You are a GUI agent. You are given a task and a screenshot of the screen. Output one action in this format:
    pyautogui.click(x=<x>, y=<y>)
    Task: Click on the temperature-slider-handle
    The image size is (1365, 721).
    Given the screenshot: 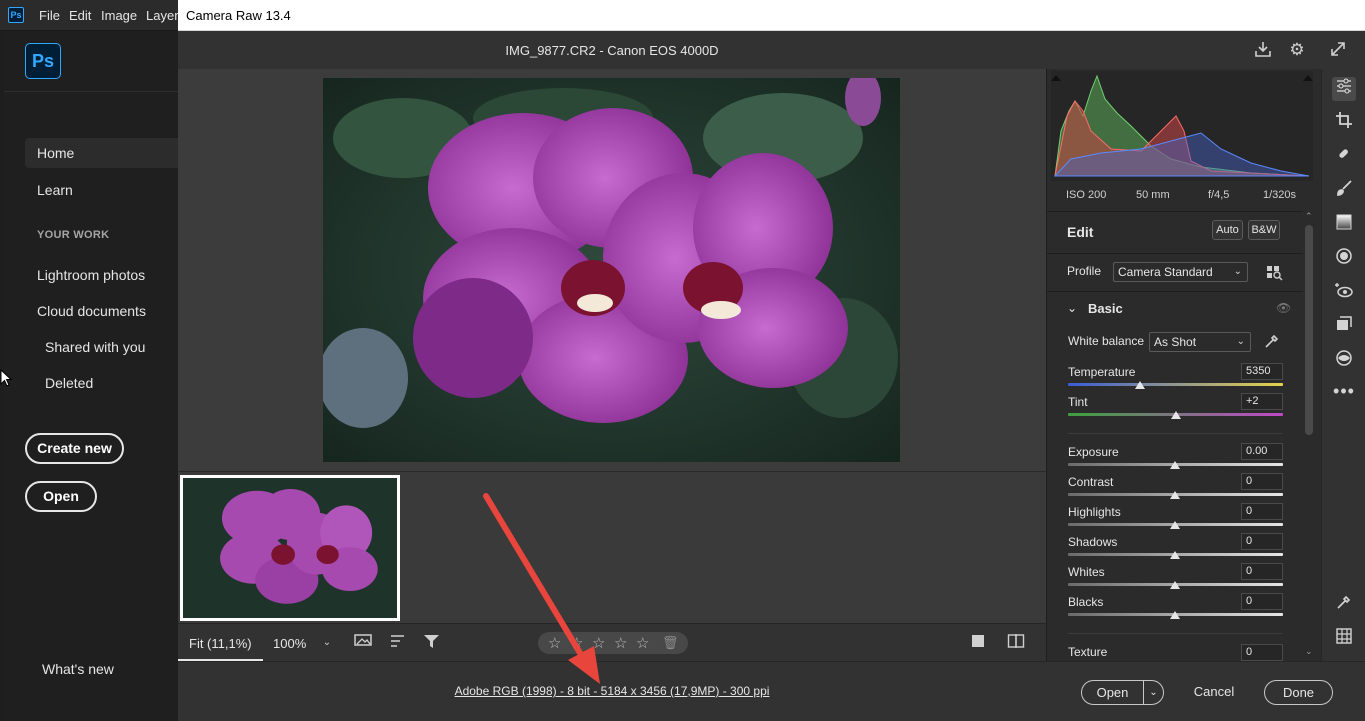 What is the action you would take?
    pyautogui.click(x=1140, y=385)
    